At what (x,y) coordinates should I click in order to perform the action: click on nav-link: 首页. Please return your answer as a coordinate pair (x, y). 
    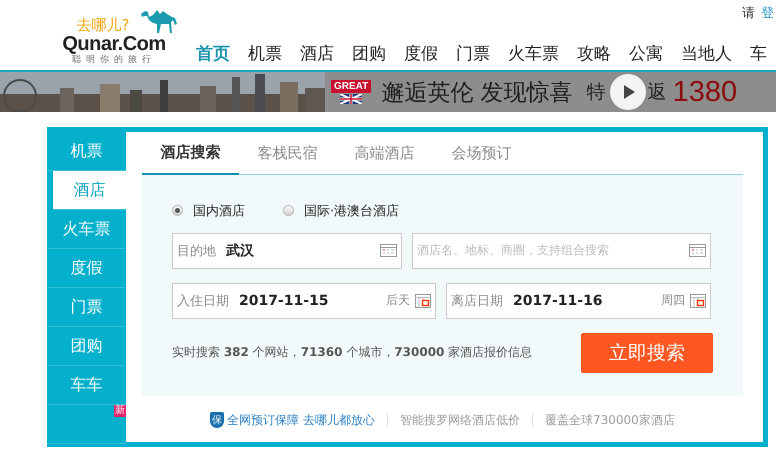
    Looking at the image, I should click on (213, 53).